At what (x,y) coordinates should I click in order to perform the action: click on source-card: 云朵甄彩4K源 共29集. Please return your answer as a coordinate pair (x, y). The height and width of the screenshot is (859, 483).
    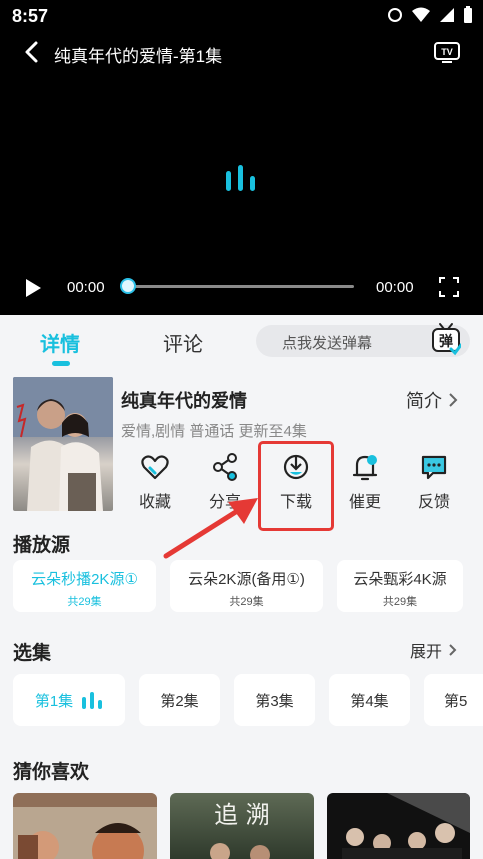
    Looking at the image, I should click on (400, 586).